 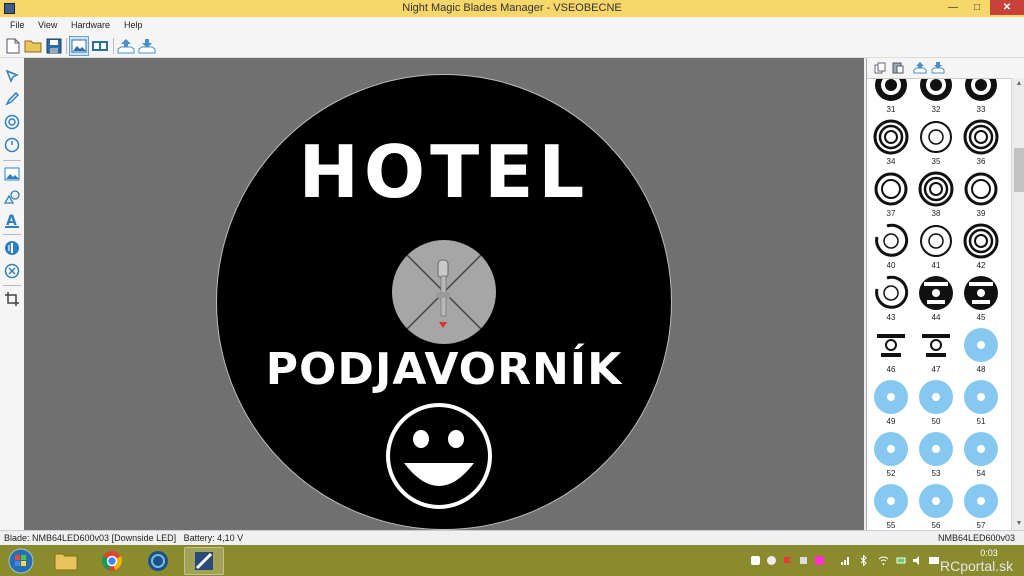 What do you see at coordinates (787, 560) in the screenshot?
I see `tray-flag-icon` at bounding box center [787, 560].